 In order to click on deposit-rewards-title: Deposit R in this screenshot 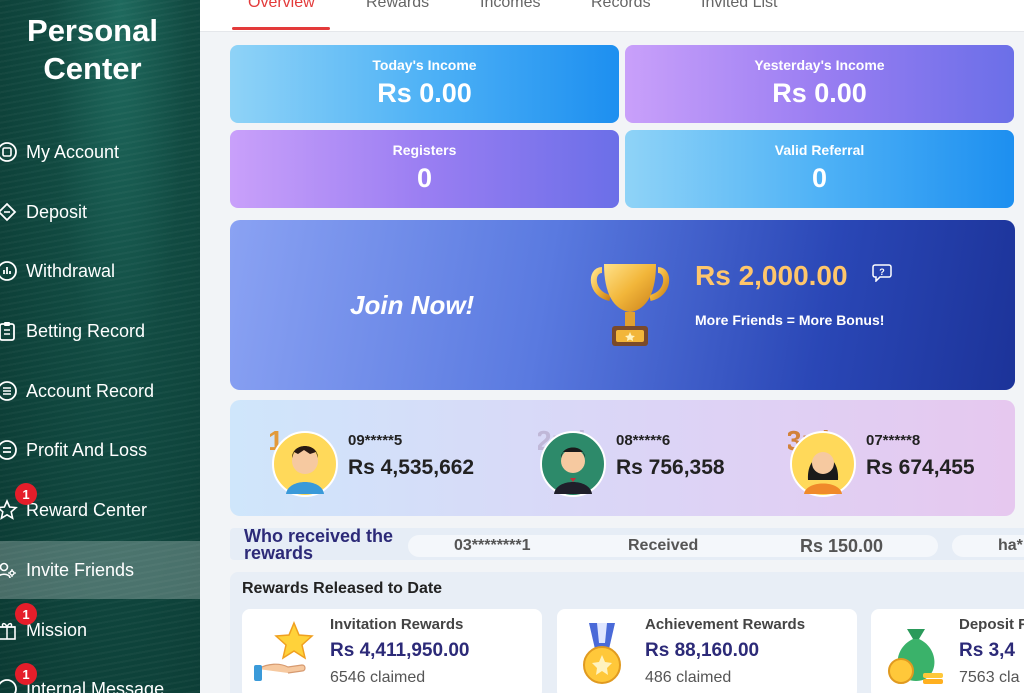, I will do `click(991, 624)`.